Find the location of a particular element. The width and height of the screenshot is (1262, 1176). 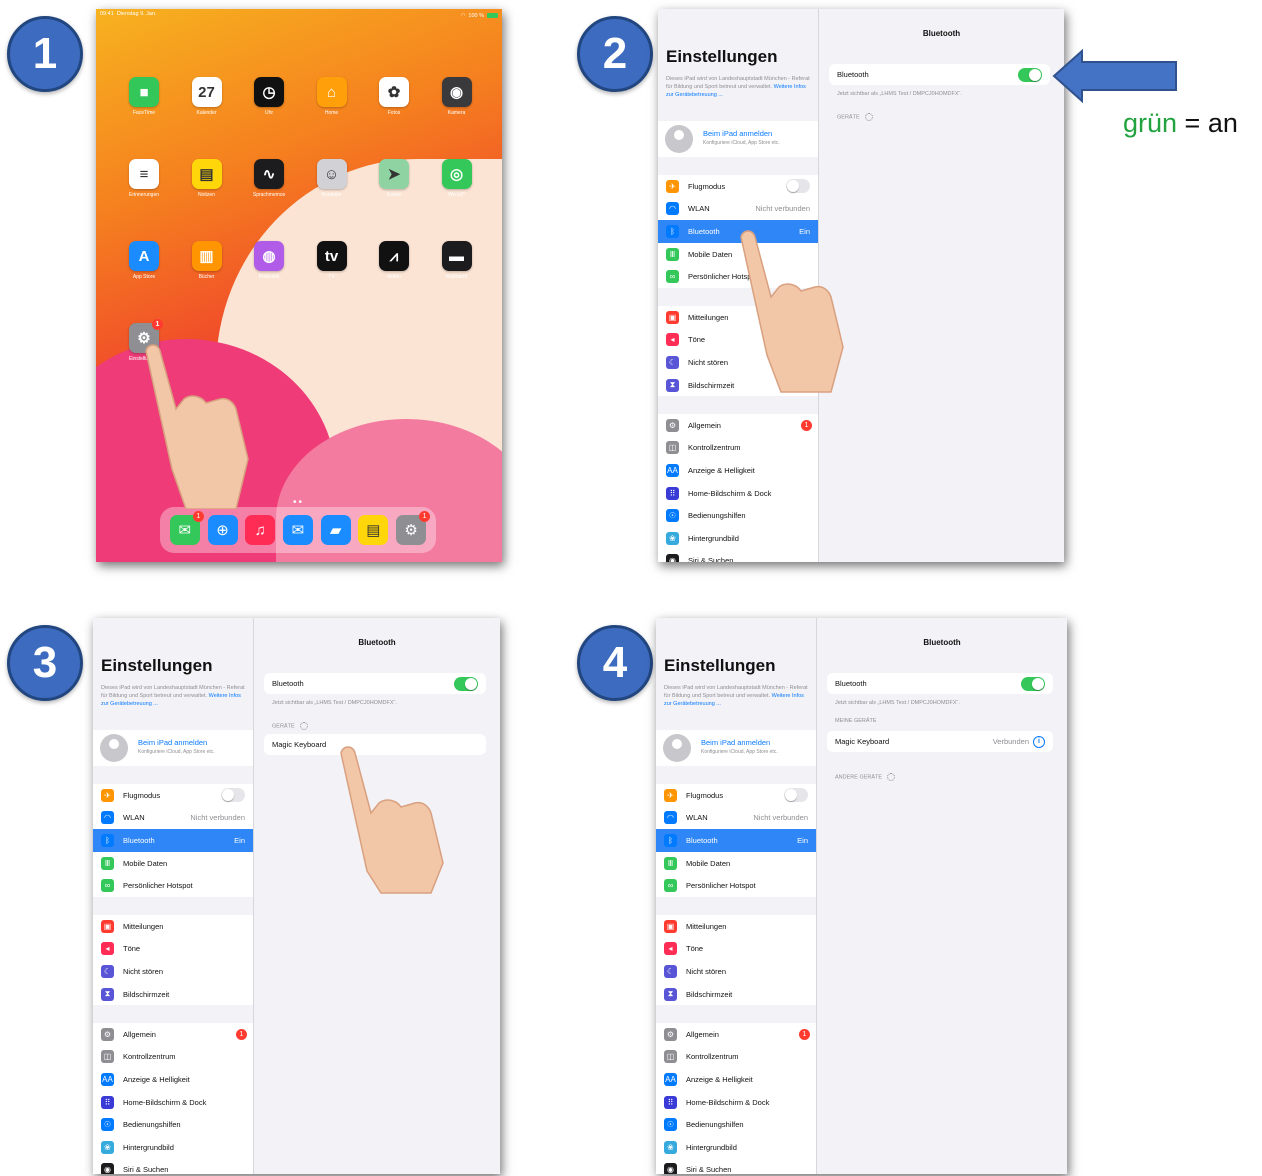

app-find-my: ◎ Wo ist? is located at coordinates (457, 178).